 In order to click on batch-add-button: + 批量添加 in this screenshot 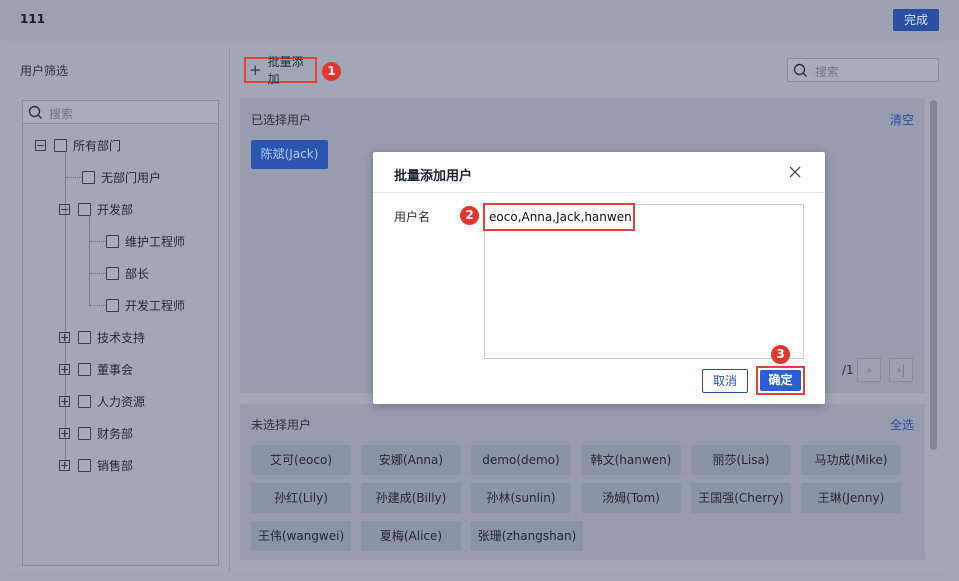, I will do `click(280, 70)`.